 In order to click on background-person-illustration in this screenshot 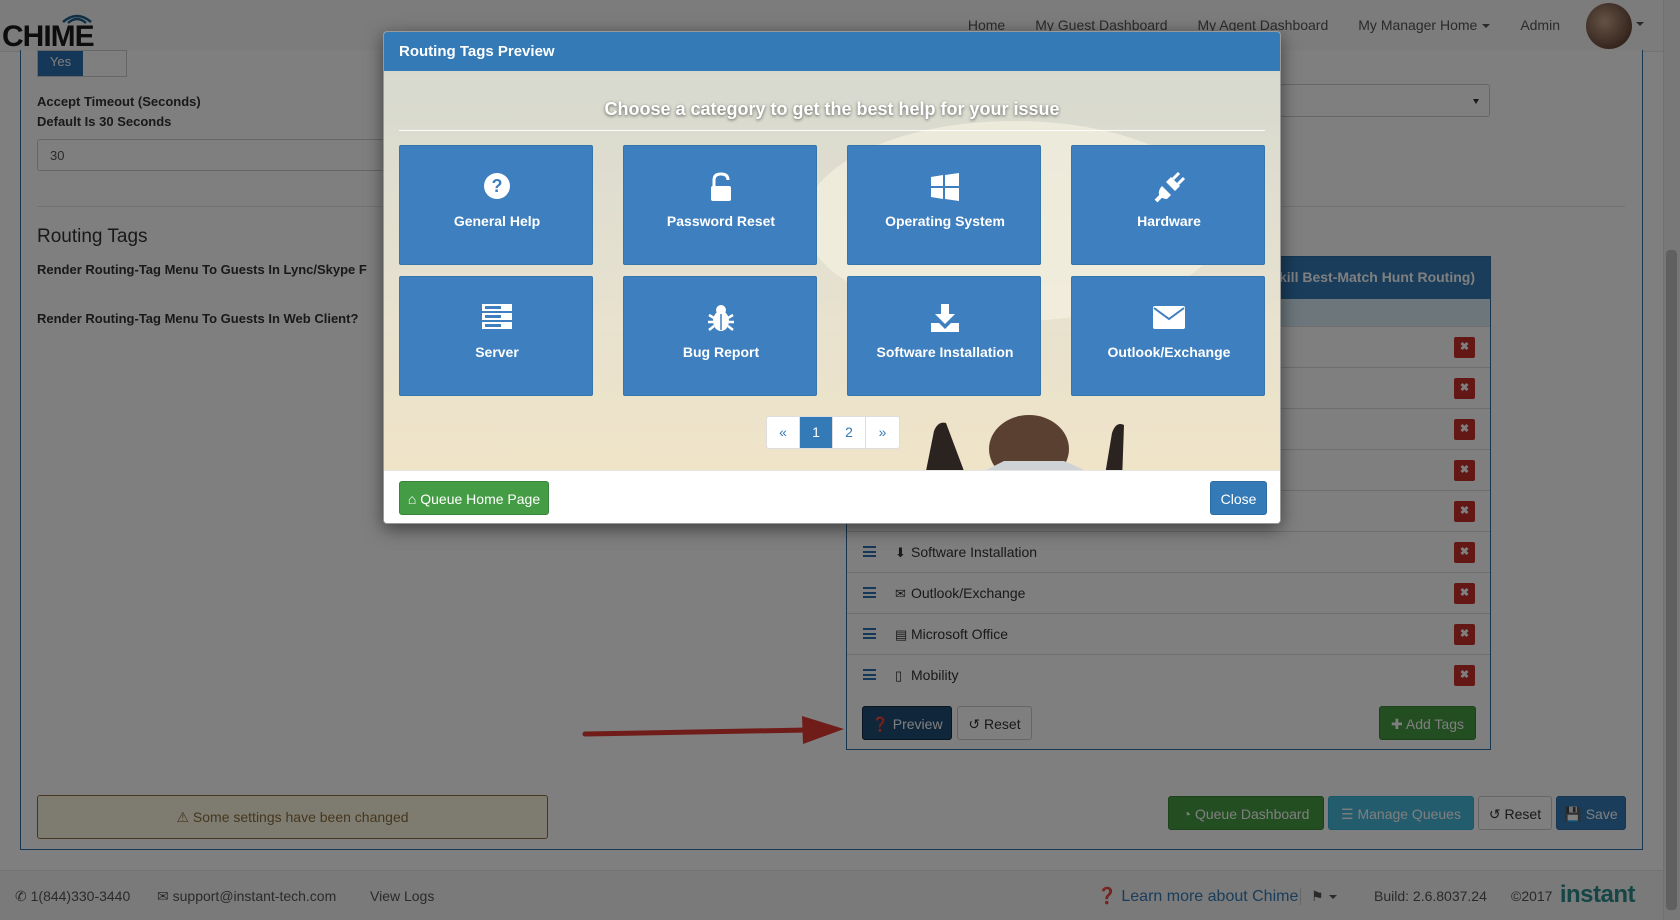, I will do `click(1025, 442)`.